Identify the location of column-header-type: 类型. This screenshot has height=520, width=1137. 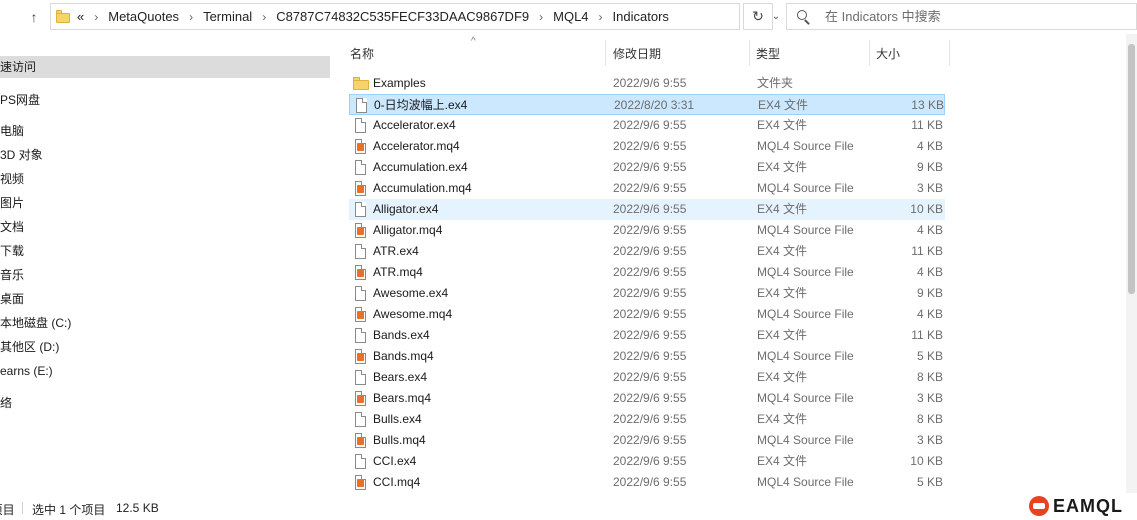
(768, 54).